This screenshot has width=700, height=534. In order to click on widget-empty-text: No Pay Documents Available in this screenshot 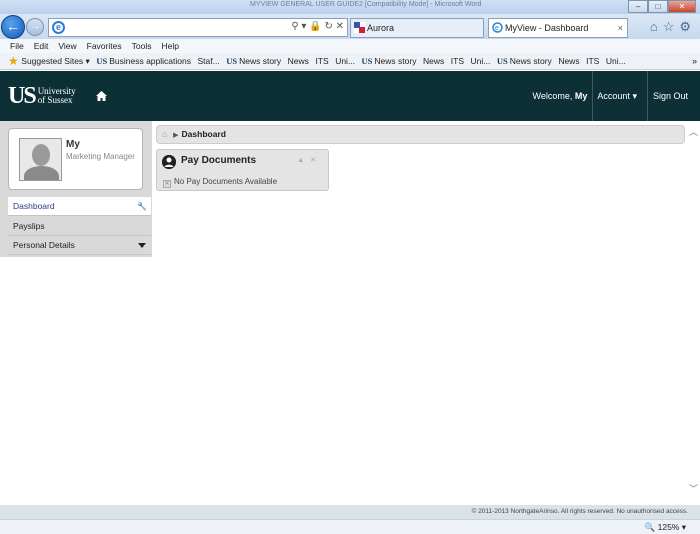, I will do `click(226, 181)`.